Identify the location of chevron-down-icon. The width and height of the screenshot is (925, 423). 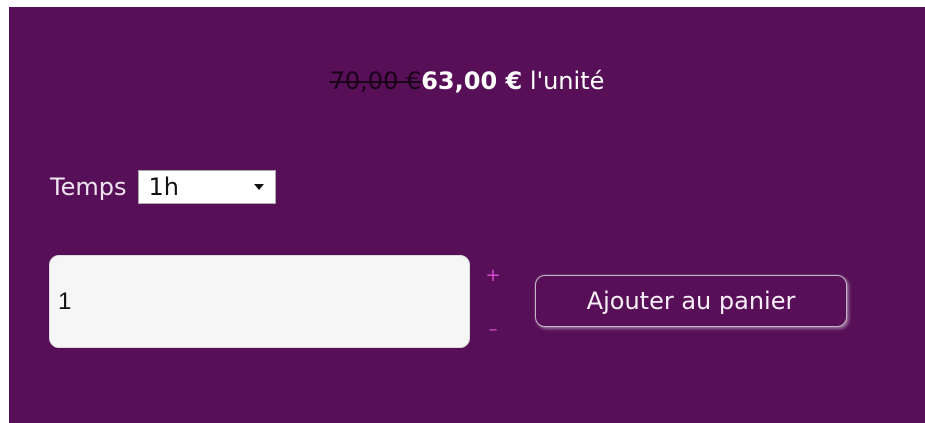
(259, 187).